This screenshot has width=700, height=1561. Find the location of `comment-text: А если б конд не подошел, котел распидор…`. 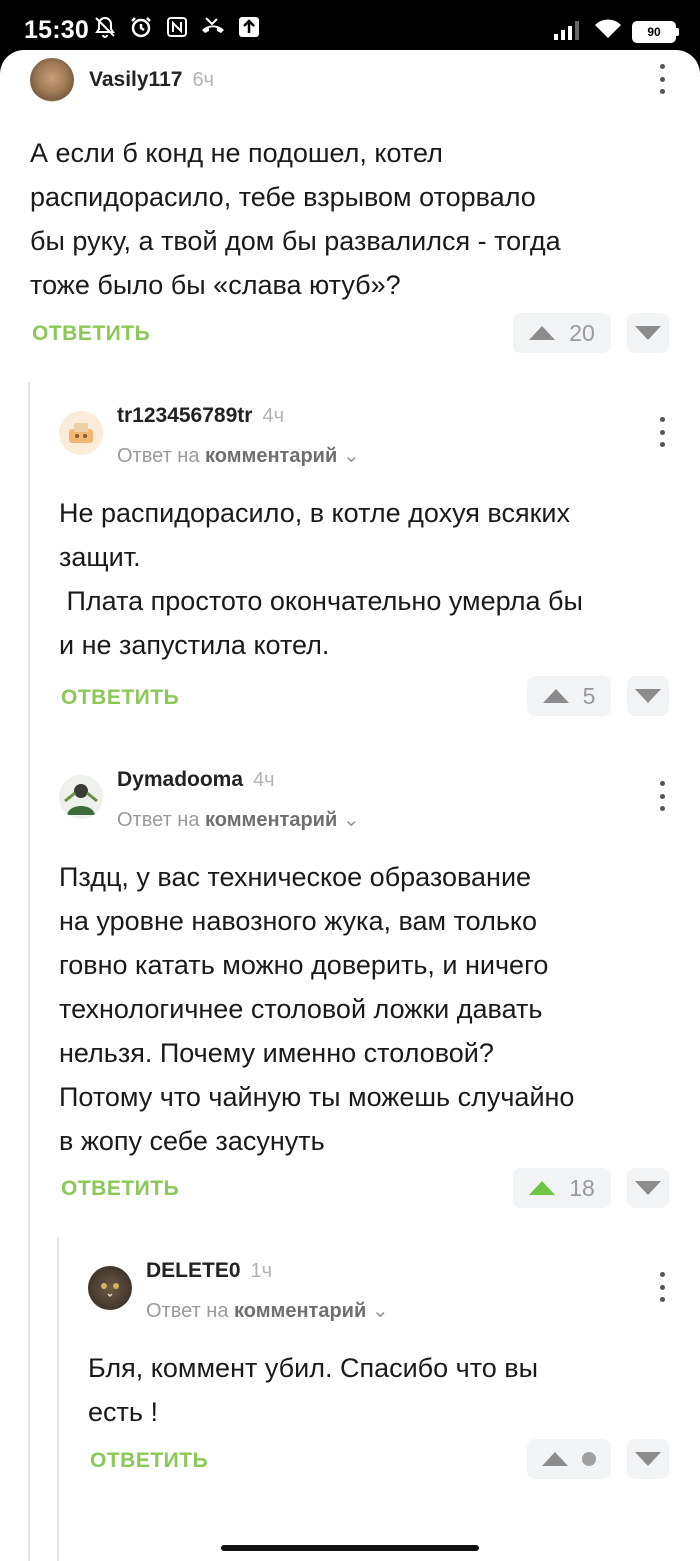

comment-text: А если б конд не подошел, котел распидор… is located at coordinates (295, 219).